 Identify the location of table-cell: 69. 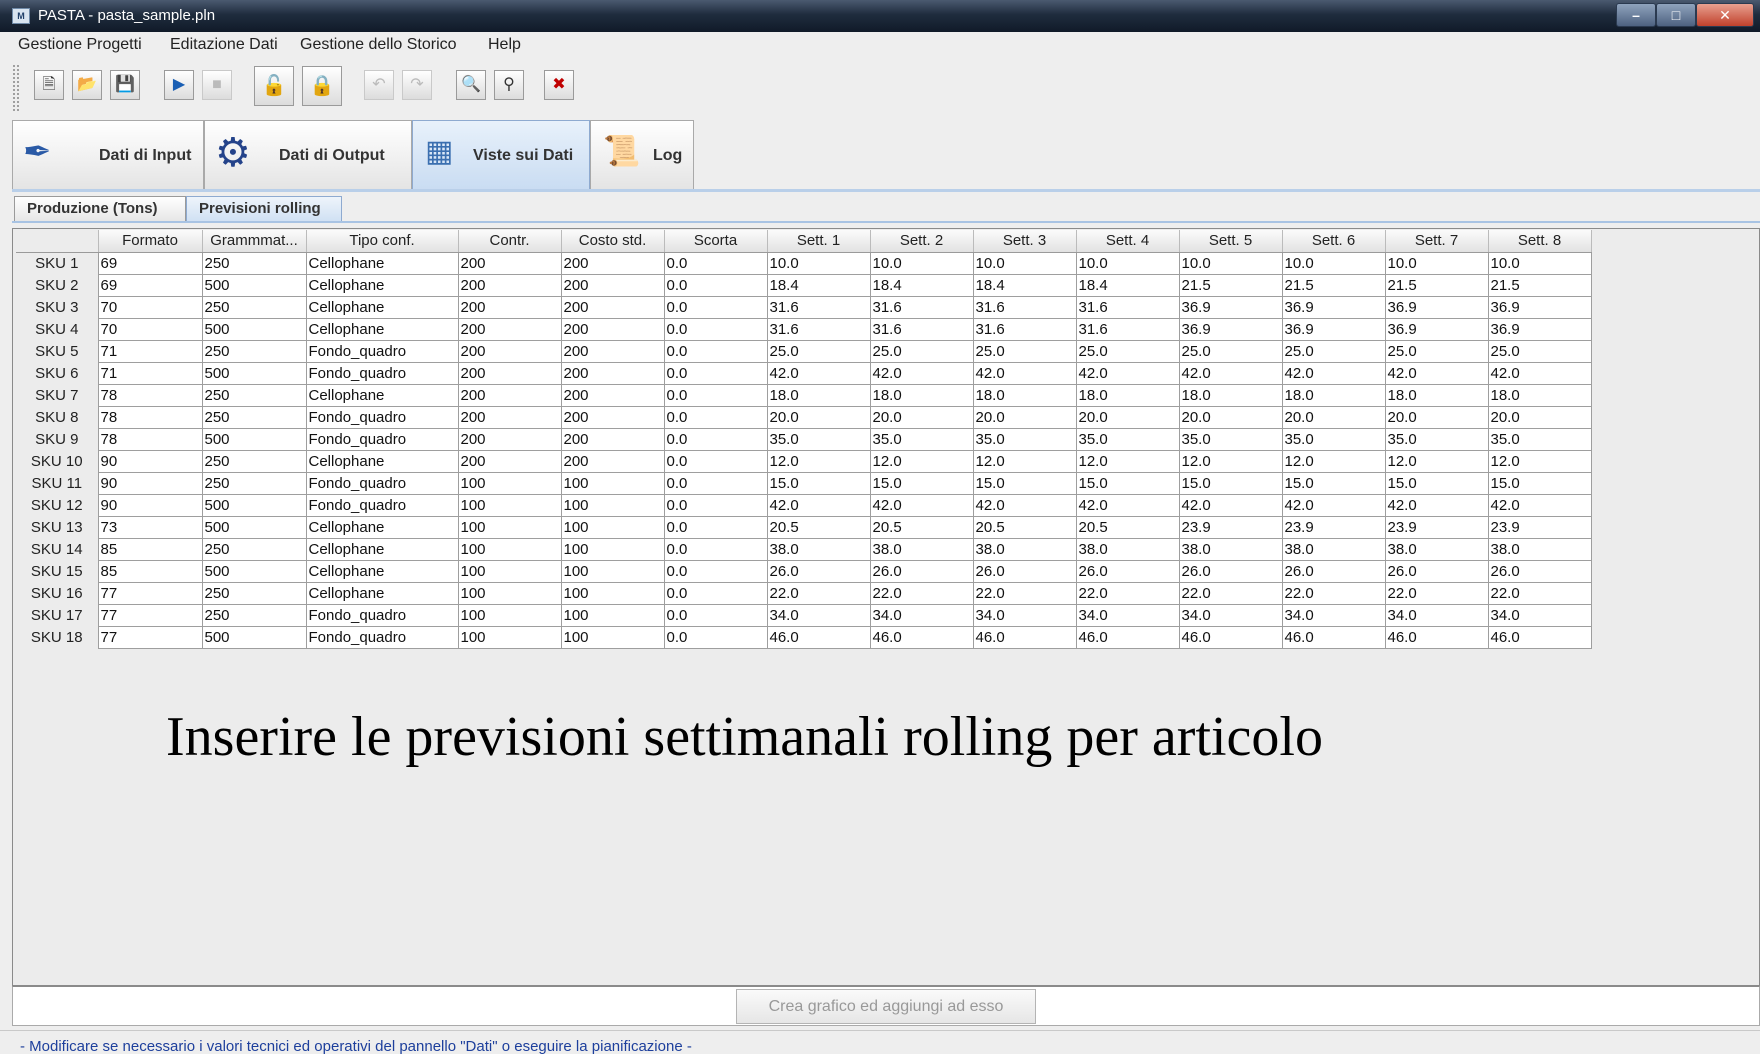
(150, 285).